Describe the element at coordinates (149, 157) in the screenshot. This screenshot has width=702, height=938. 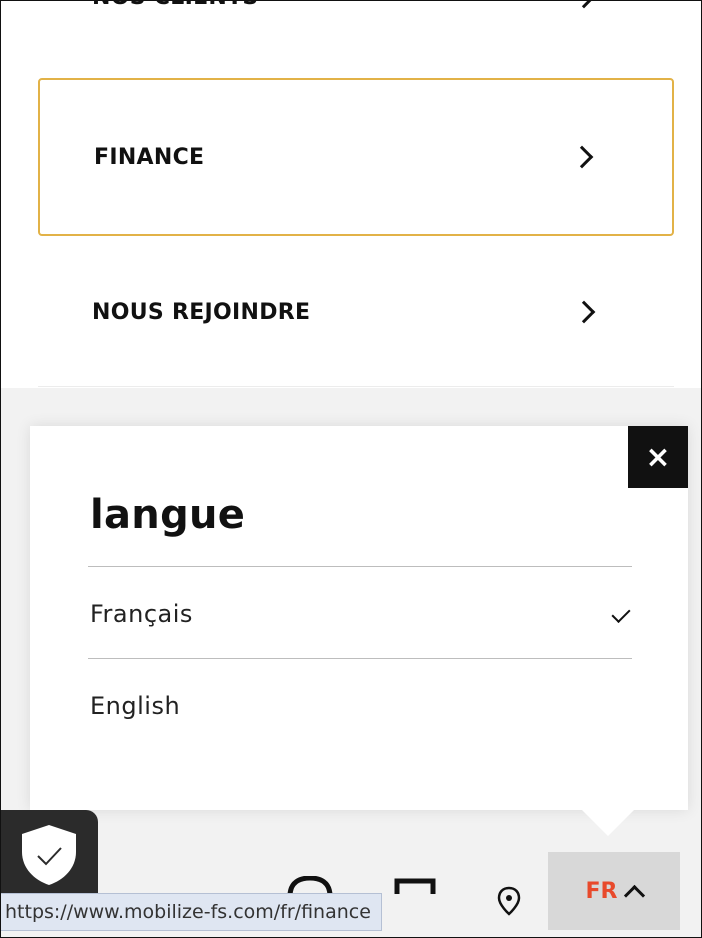
I see `menu-item-label: FINANCE` at that location.